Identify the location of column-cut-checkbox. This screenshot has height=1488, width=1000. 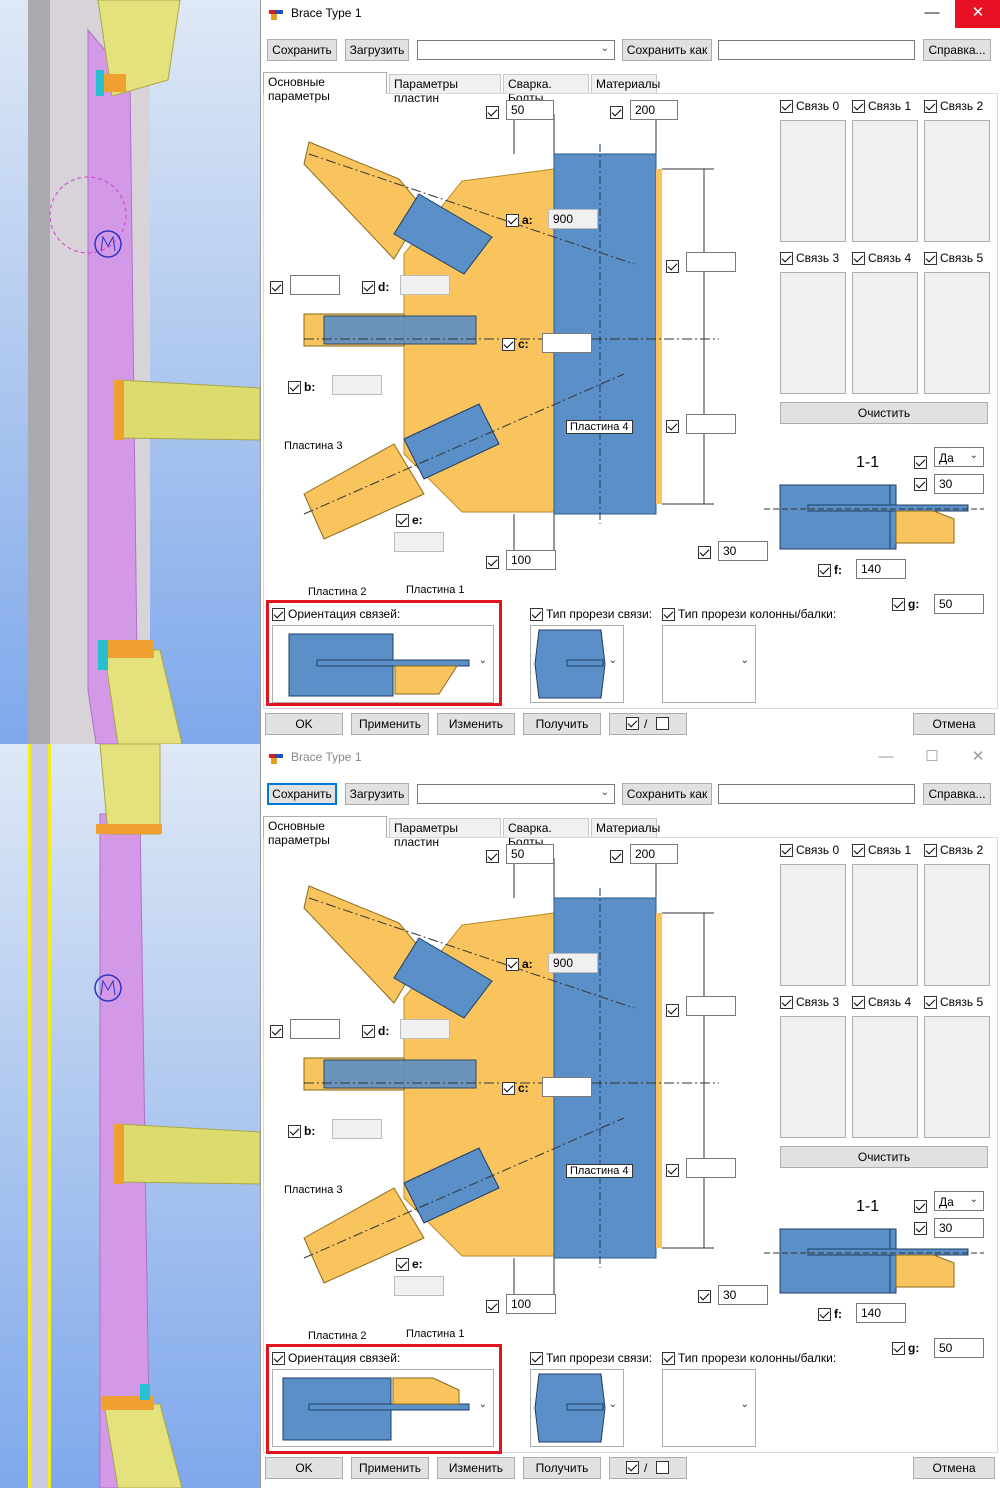
(668, 1358).